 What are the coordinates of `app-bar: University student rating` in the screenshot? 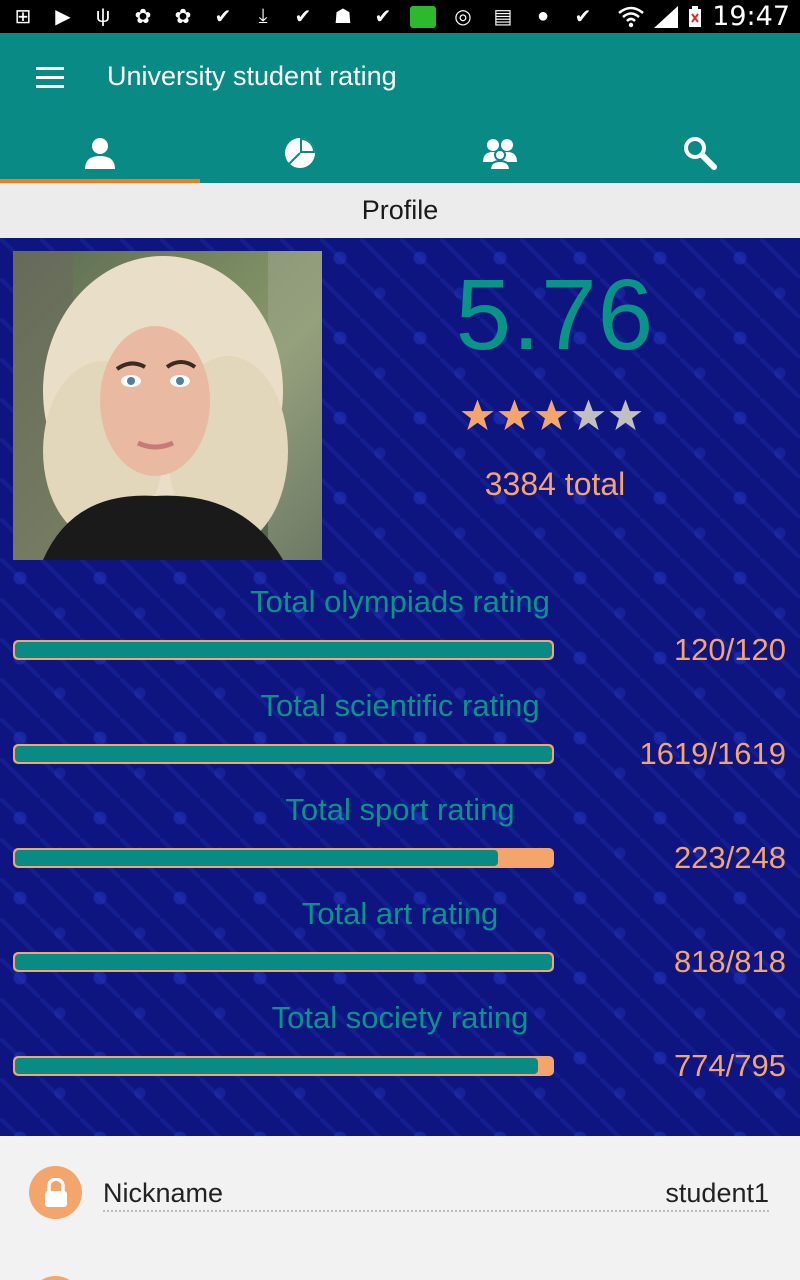 It's located at (400, 108).